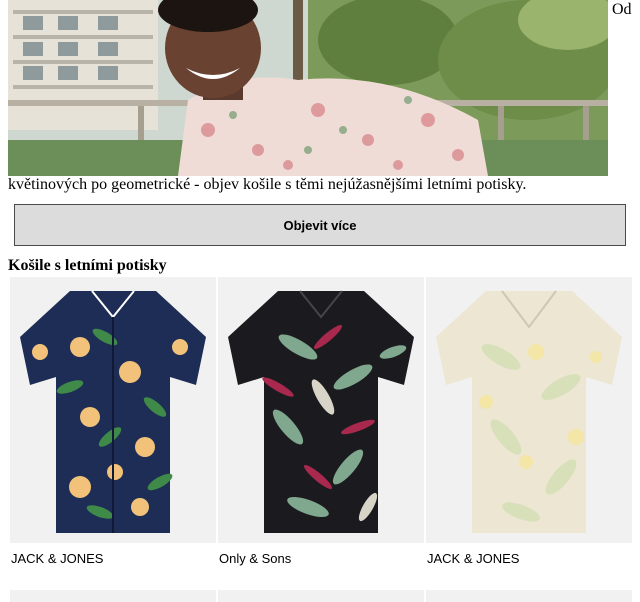  Describe the element at coordinates (622, 9) in the screenshot. I see `hero-intro-text: Od` at that location.